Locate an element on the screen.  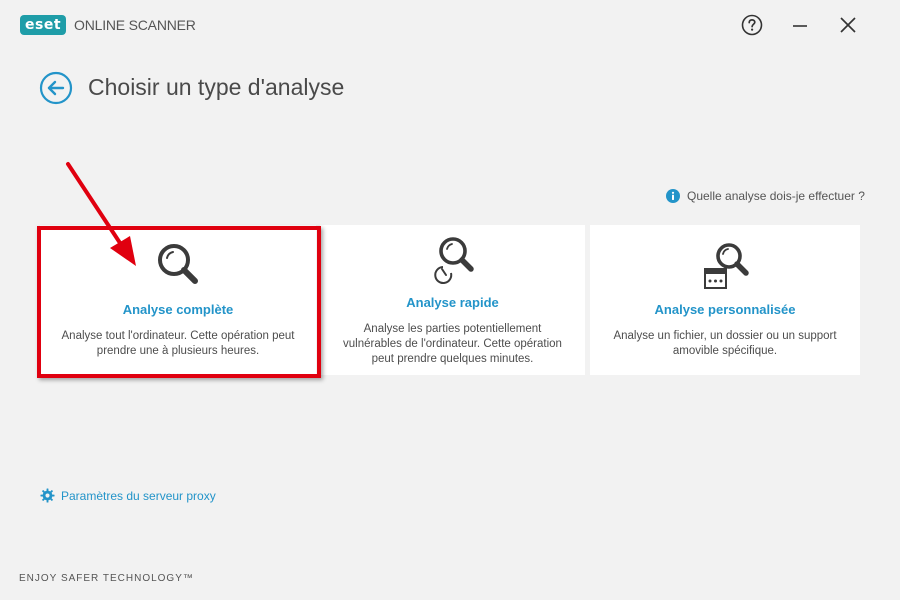
close-button is located at coordinates (848, 25).